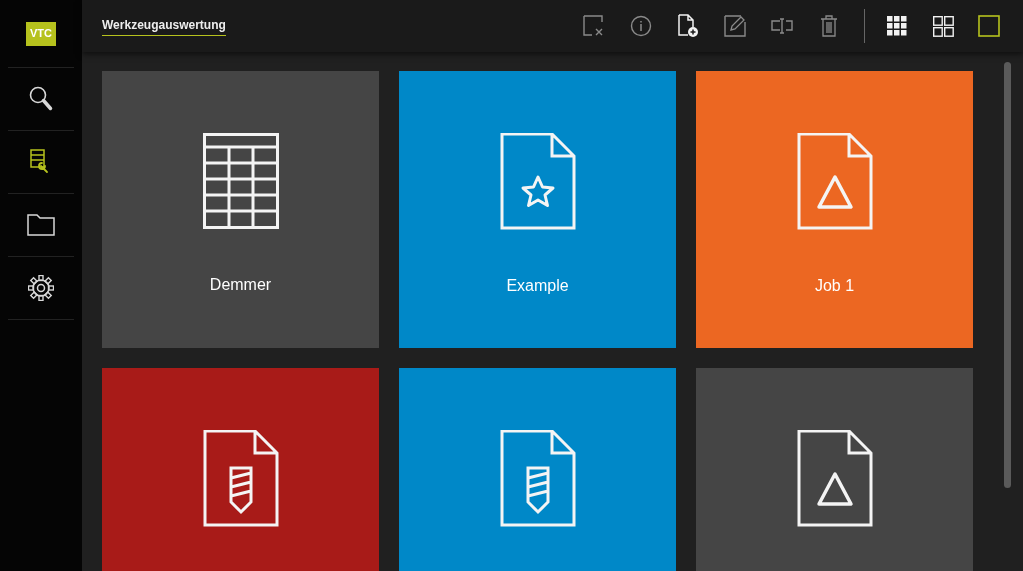 The width and height of the screenshot is (1023, 571). I want to click on view-mode-button, so click(989, 26).